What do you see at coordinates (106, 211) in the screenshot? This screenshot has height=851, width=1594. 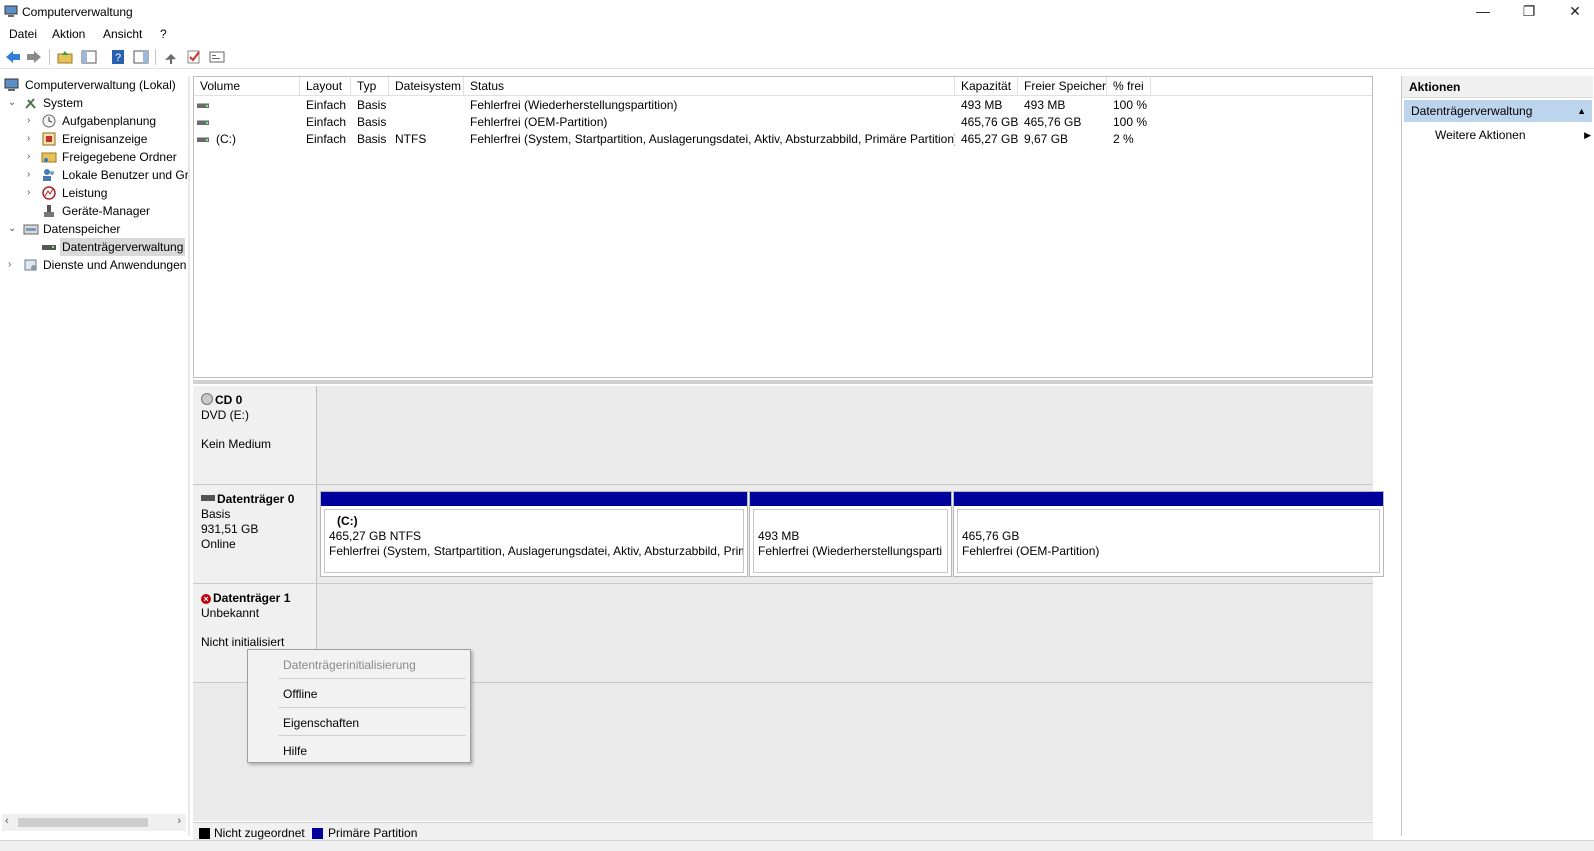 I see `tree-label: Geräte-Manager` at bounding box center [106, 211].